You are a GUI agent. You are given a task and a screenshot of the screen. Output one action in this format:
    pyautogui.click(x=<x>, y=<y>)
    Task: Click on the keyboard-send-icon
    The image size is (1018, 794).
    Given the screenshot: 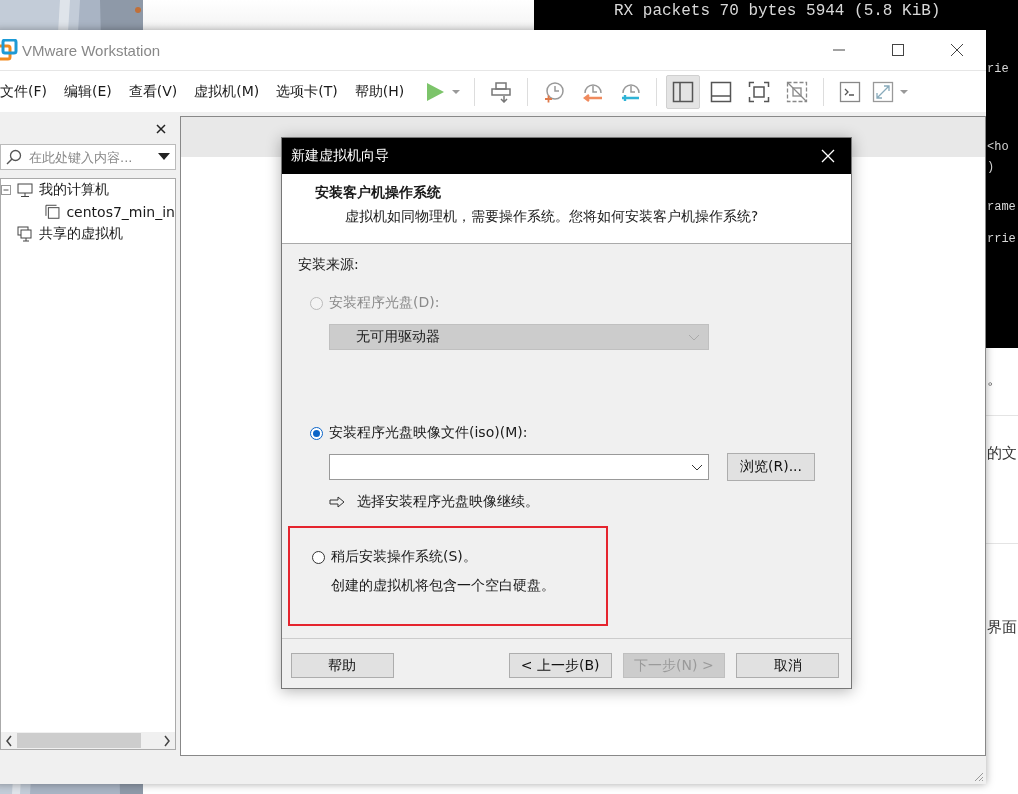 What is the action you would take?
    pyautogui.click(x=501, y=91)
    